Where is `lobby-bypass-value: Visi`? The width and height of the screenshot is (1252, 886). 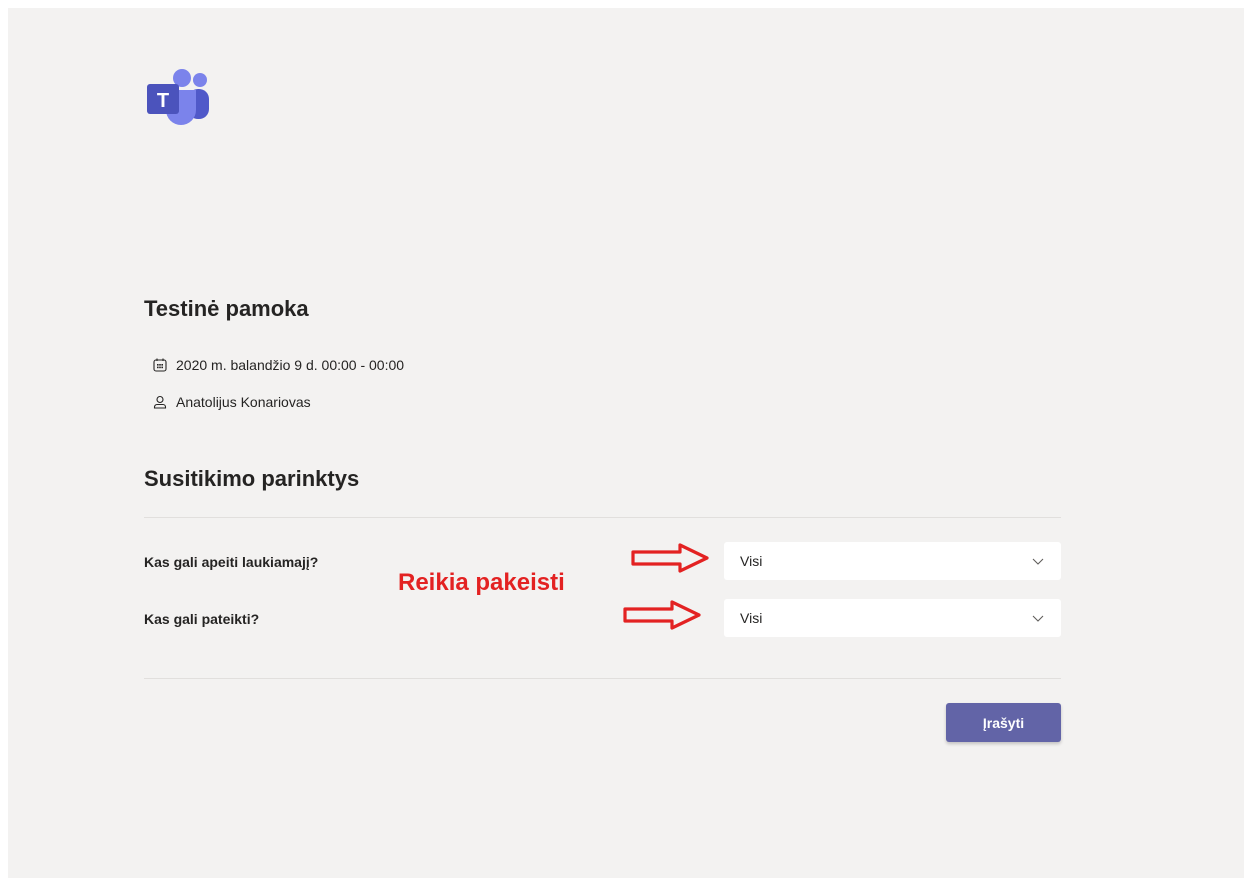
lobby-bypass-value: Visi is located at coordinates (751, 561).